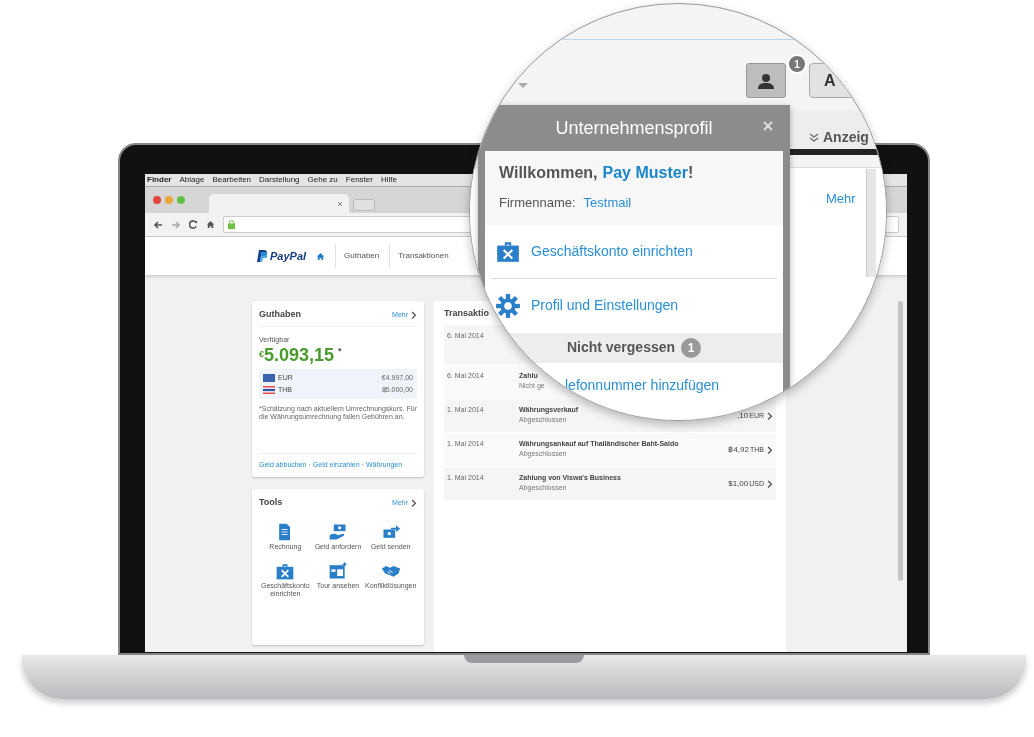  Describe the element at coordinates (169, 200) in the screenshot. I see `minimize-window-icon` at that location.